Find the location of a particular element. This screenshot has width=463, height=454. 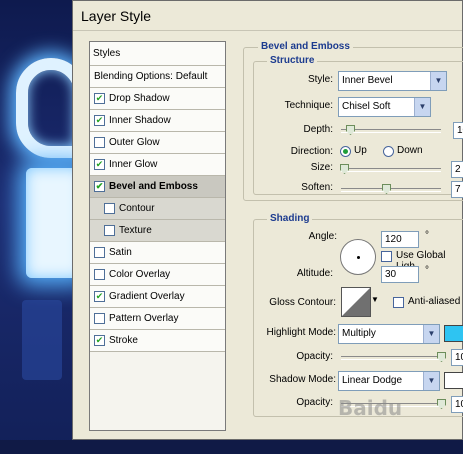

styles-list-item: ✔ Inner Shadow is located at coordinates (157, 121).